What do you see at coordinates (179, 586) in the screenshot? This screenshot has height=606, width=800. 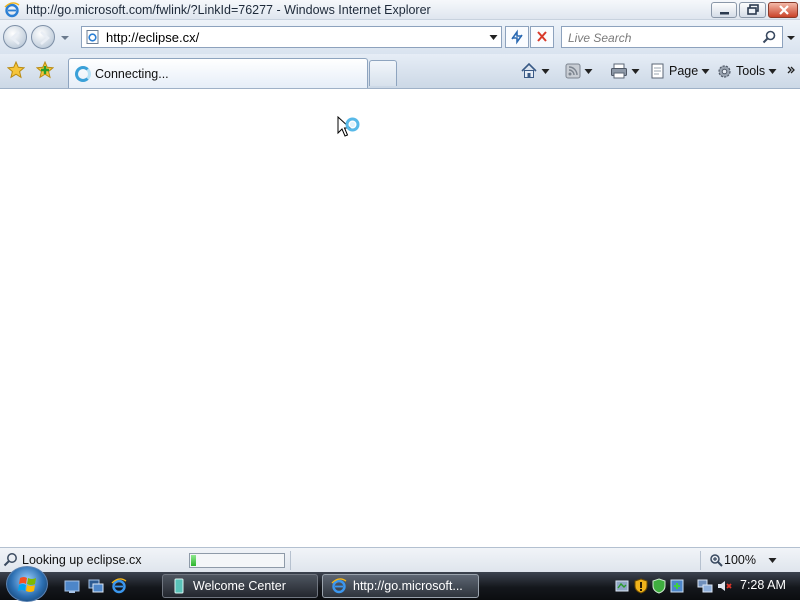 I see `welcome-center-icon` at bounding box center [179, 586].